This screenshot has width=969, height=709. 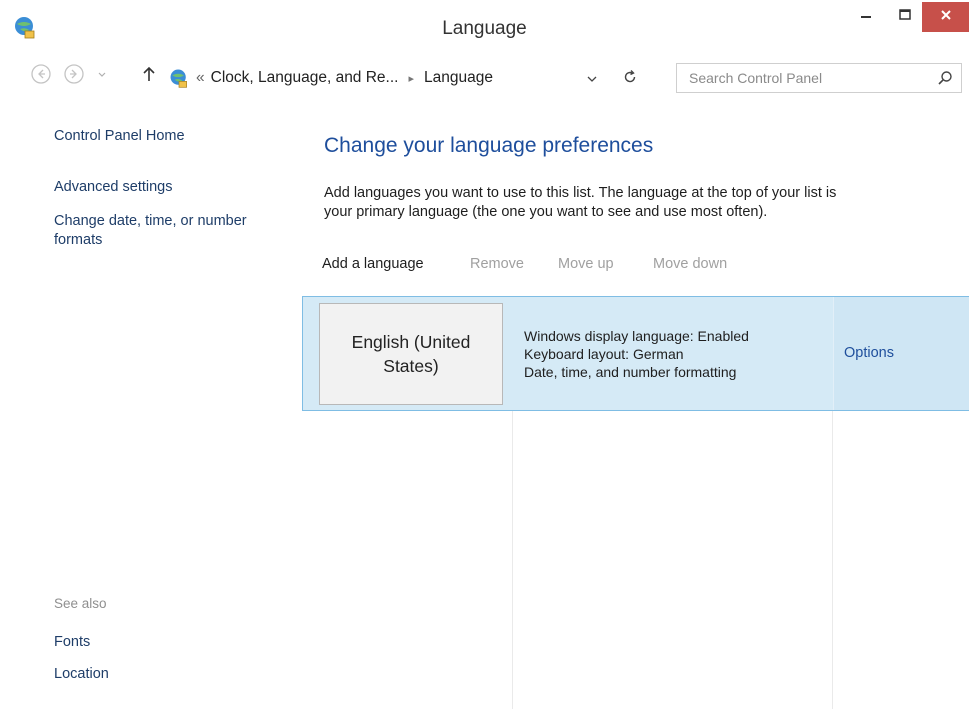 I want to click on minimize-icon, so click(x=866, y=17).